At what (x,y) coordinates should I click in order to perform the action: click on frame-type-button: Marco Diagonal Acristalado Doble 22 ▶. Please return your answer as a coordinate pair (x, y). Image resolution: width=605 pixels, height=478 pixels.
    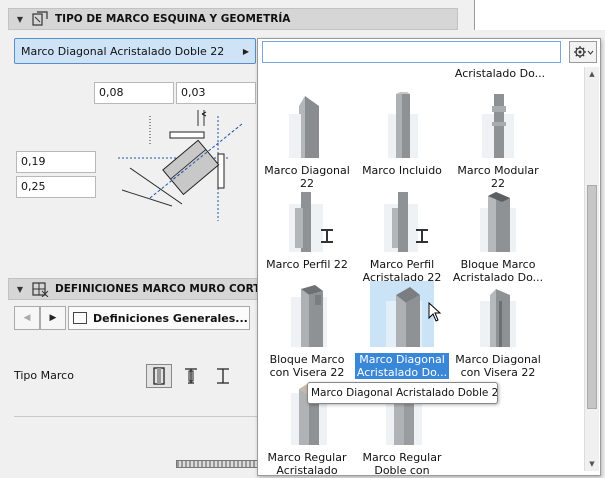
    Looking at the image, I should click on (135, 51).